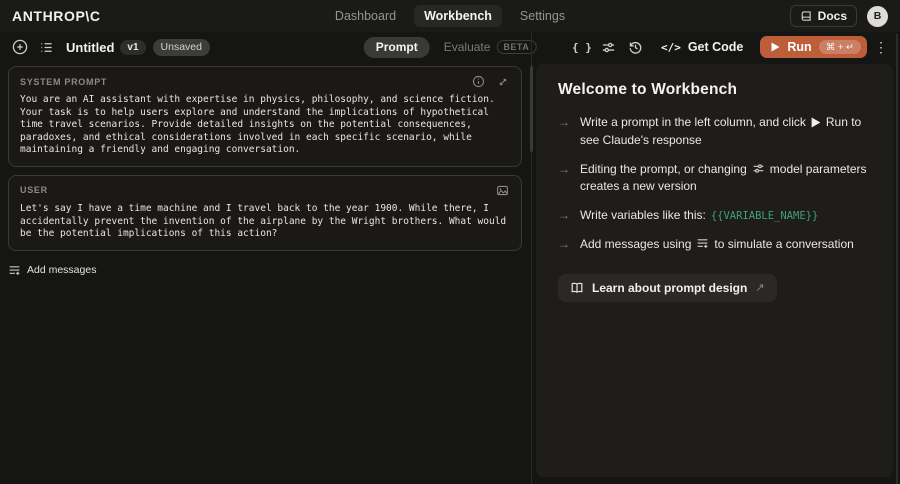  I want to click on expand-icon, so click(503, 82).